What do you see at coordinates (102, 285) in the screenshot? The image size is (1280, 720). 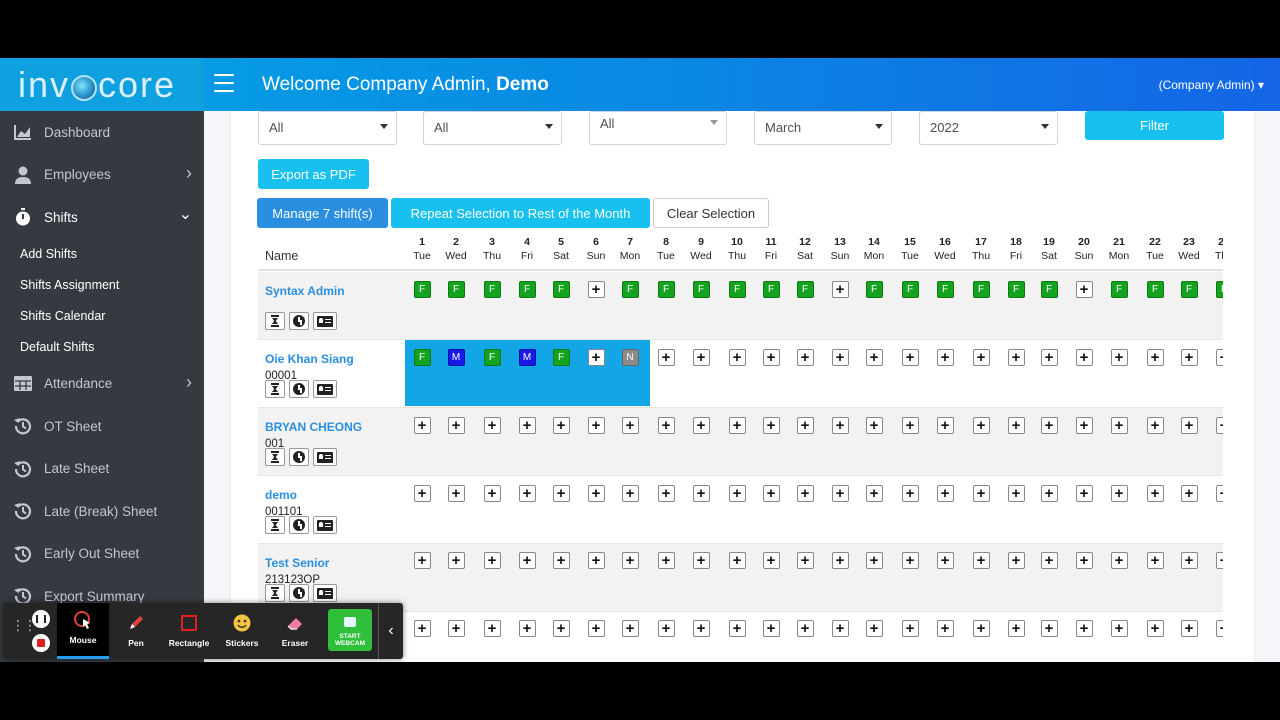 I see `sidebar-subitem-shifts-assignment: Shifts Assignment` at bounding box center [102, 285].